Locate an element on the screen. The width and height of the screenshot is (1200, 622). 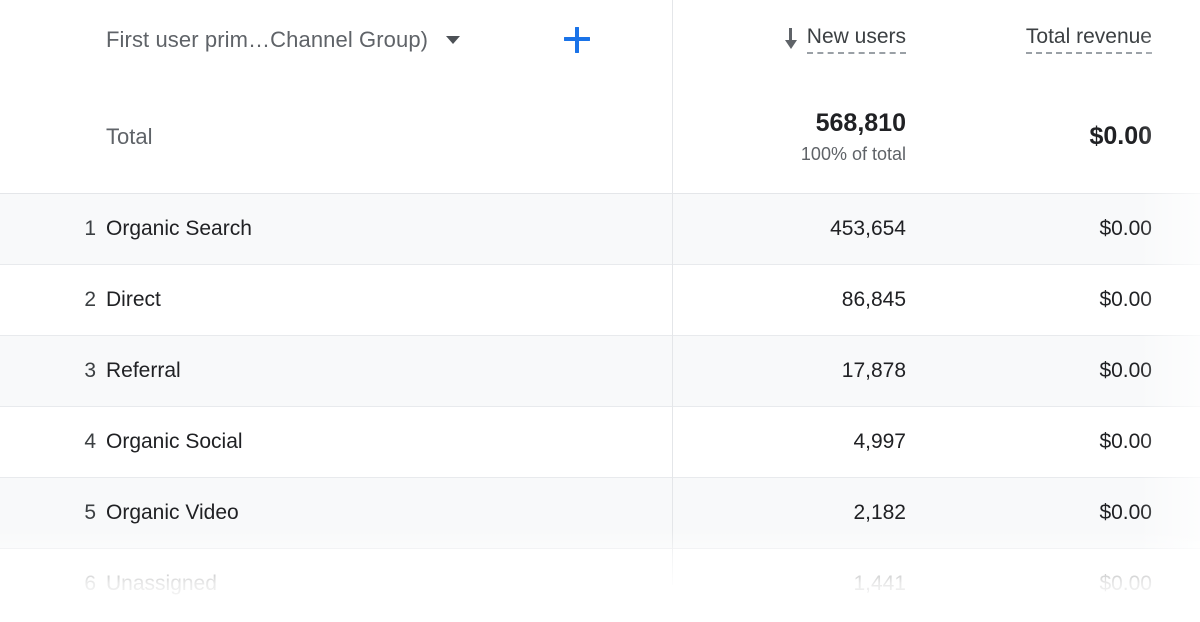
table-row: 2 Direct 86,845 $0.00 is located at coordinates (600, 300).